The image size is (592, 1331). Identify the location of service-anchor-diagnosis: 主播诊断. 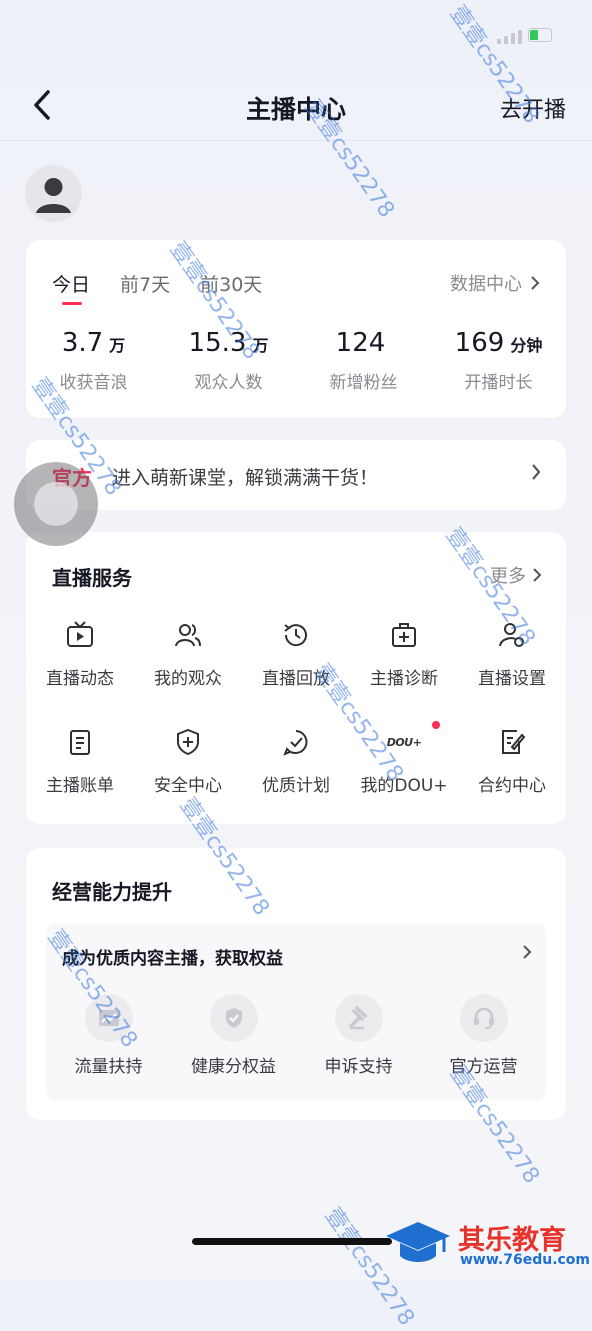
(404, 653).